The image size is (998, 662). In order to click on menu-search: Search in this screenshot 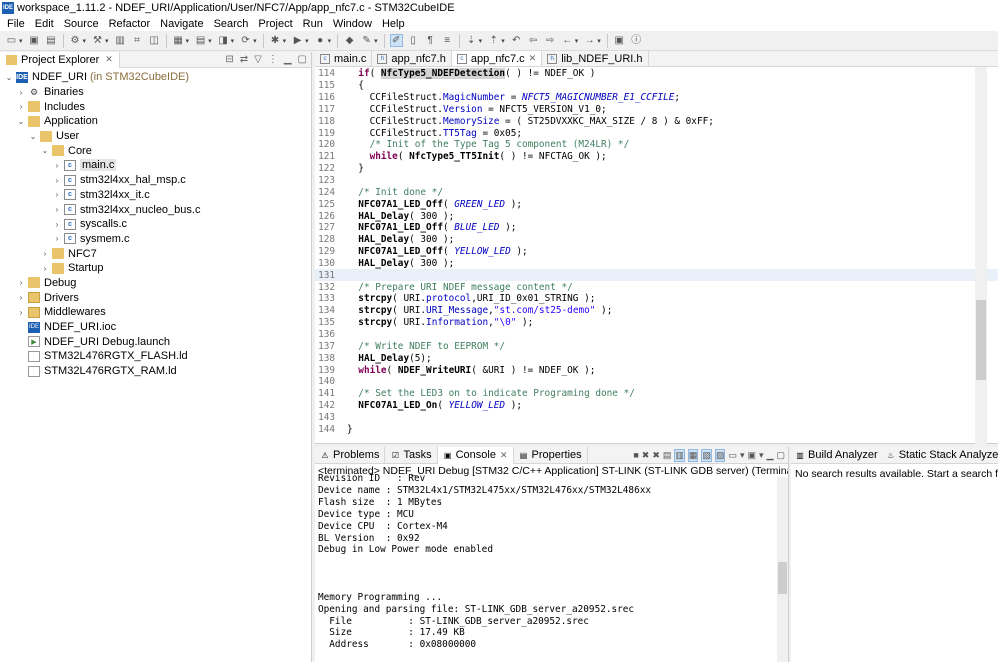, I will do `click(231, 24)`.